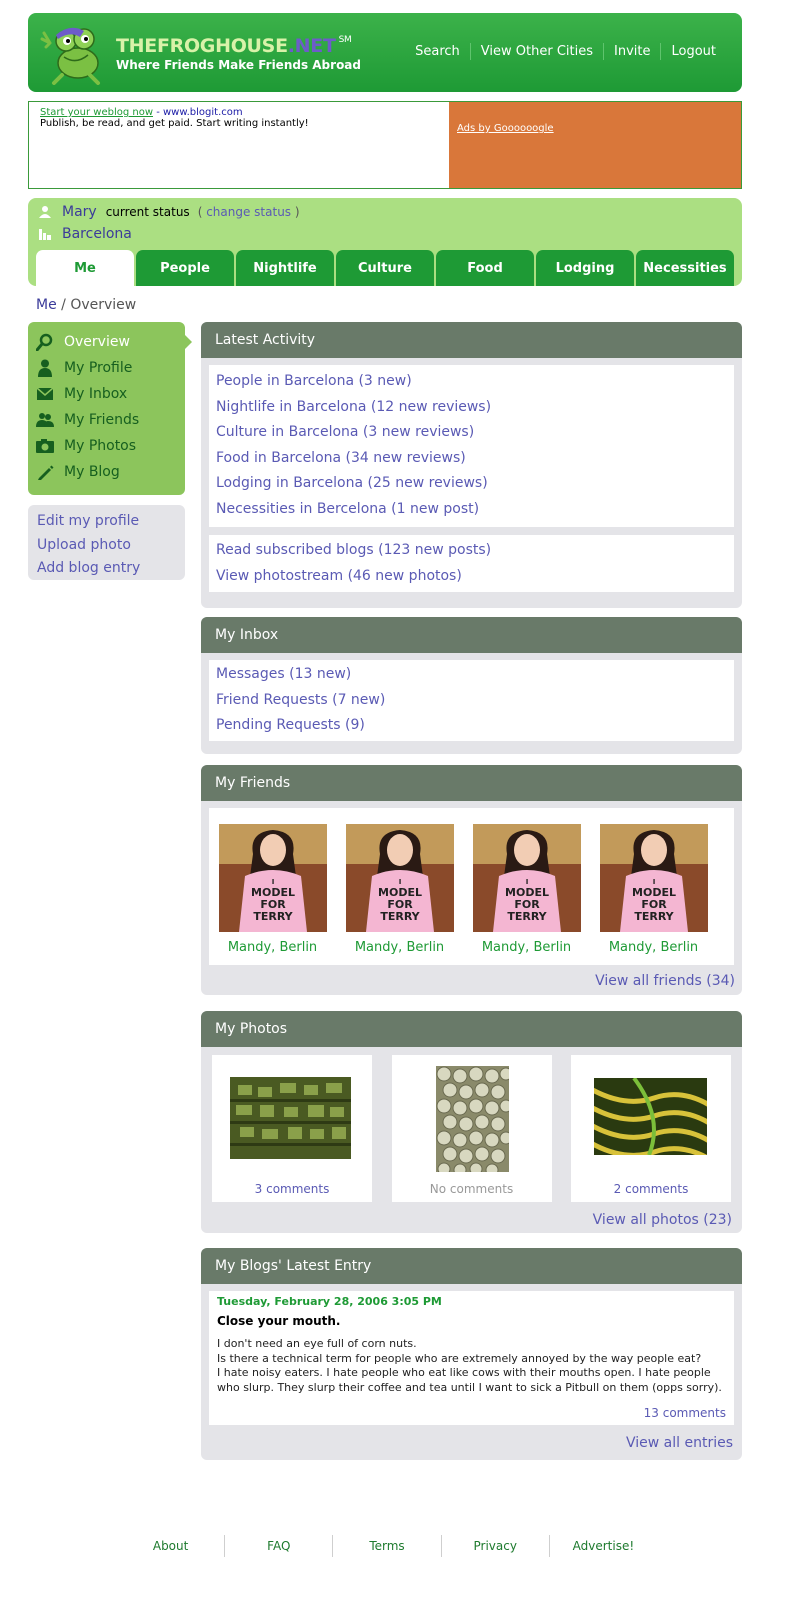 The width and height of the screenshot is (785, 1600). I want to click on nav-my-profile-label: My Profile, so click(98, 368).